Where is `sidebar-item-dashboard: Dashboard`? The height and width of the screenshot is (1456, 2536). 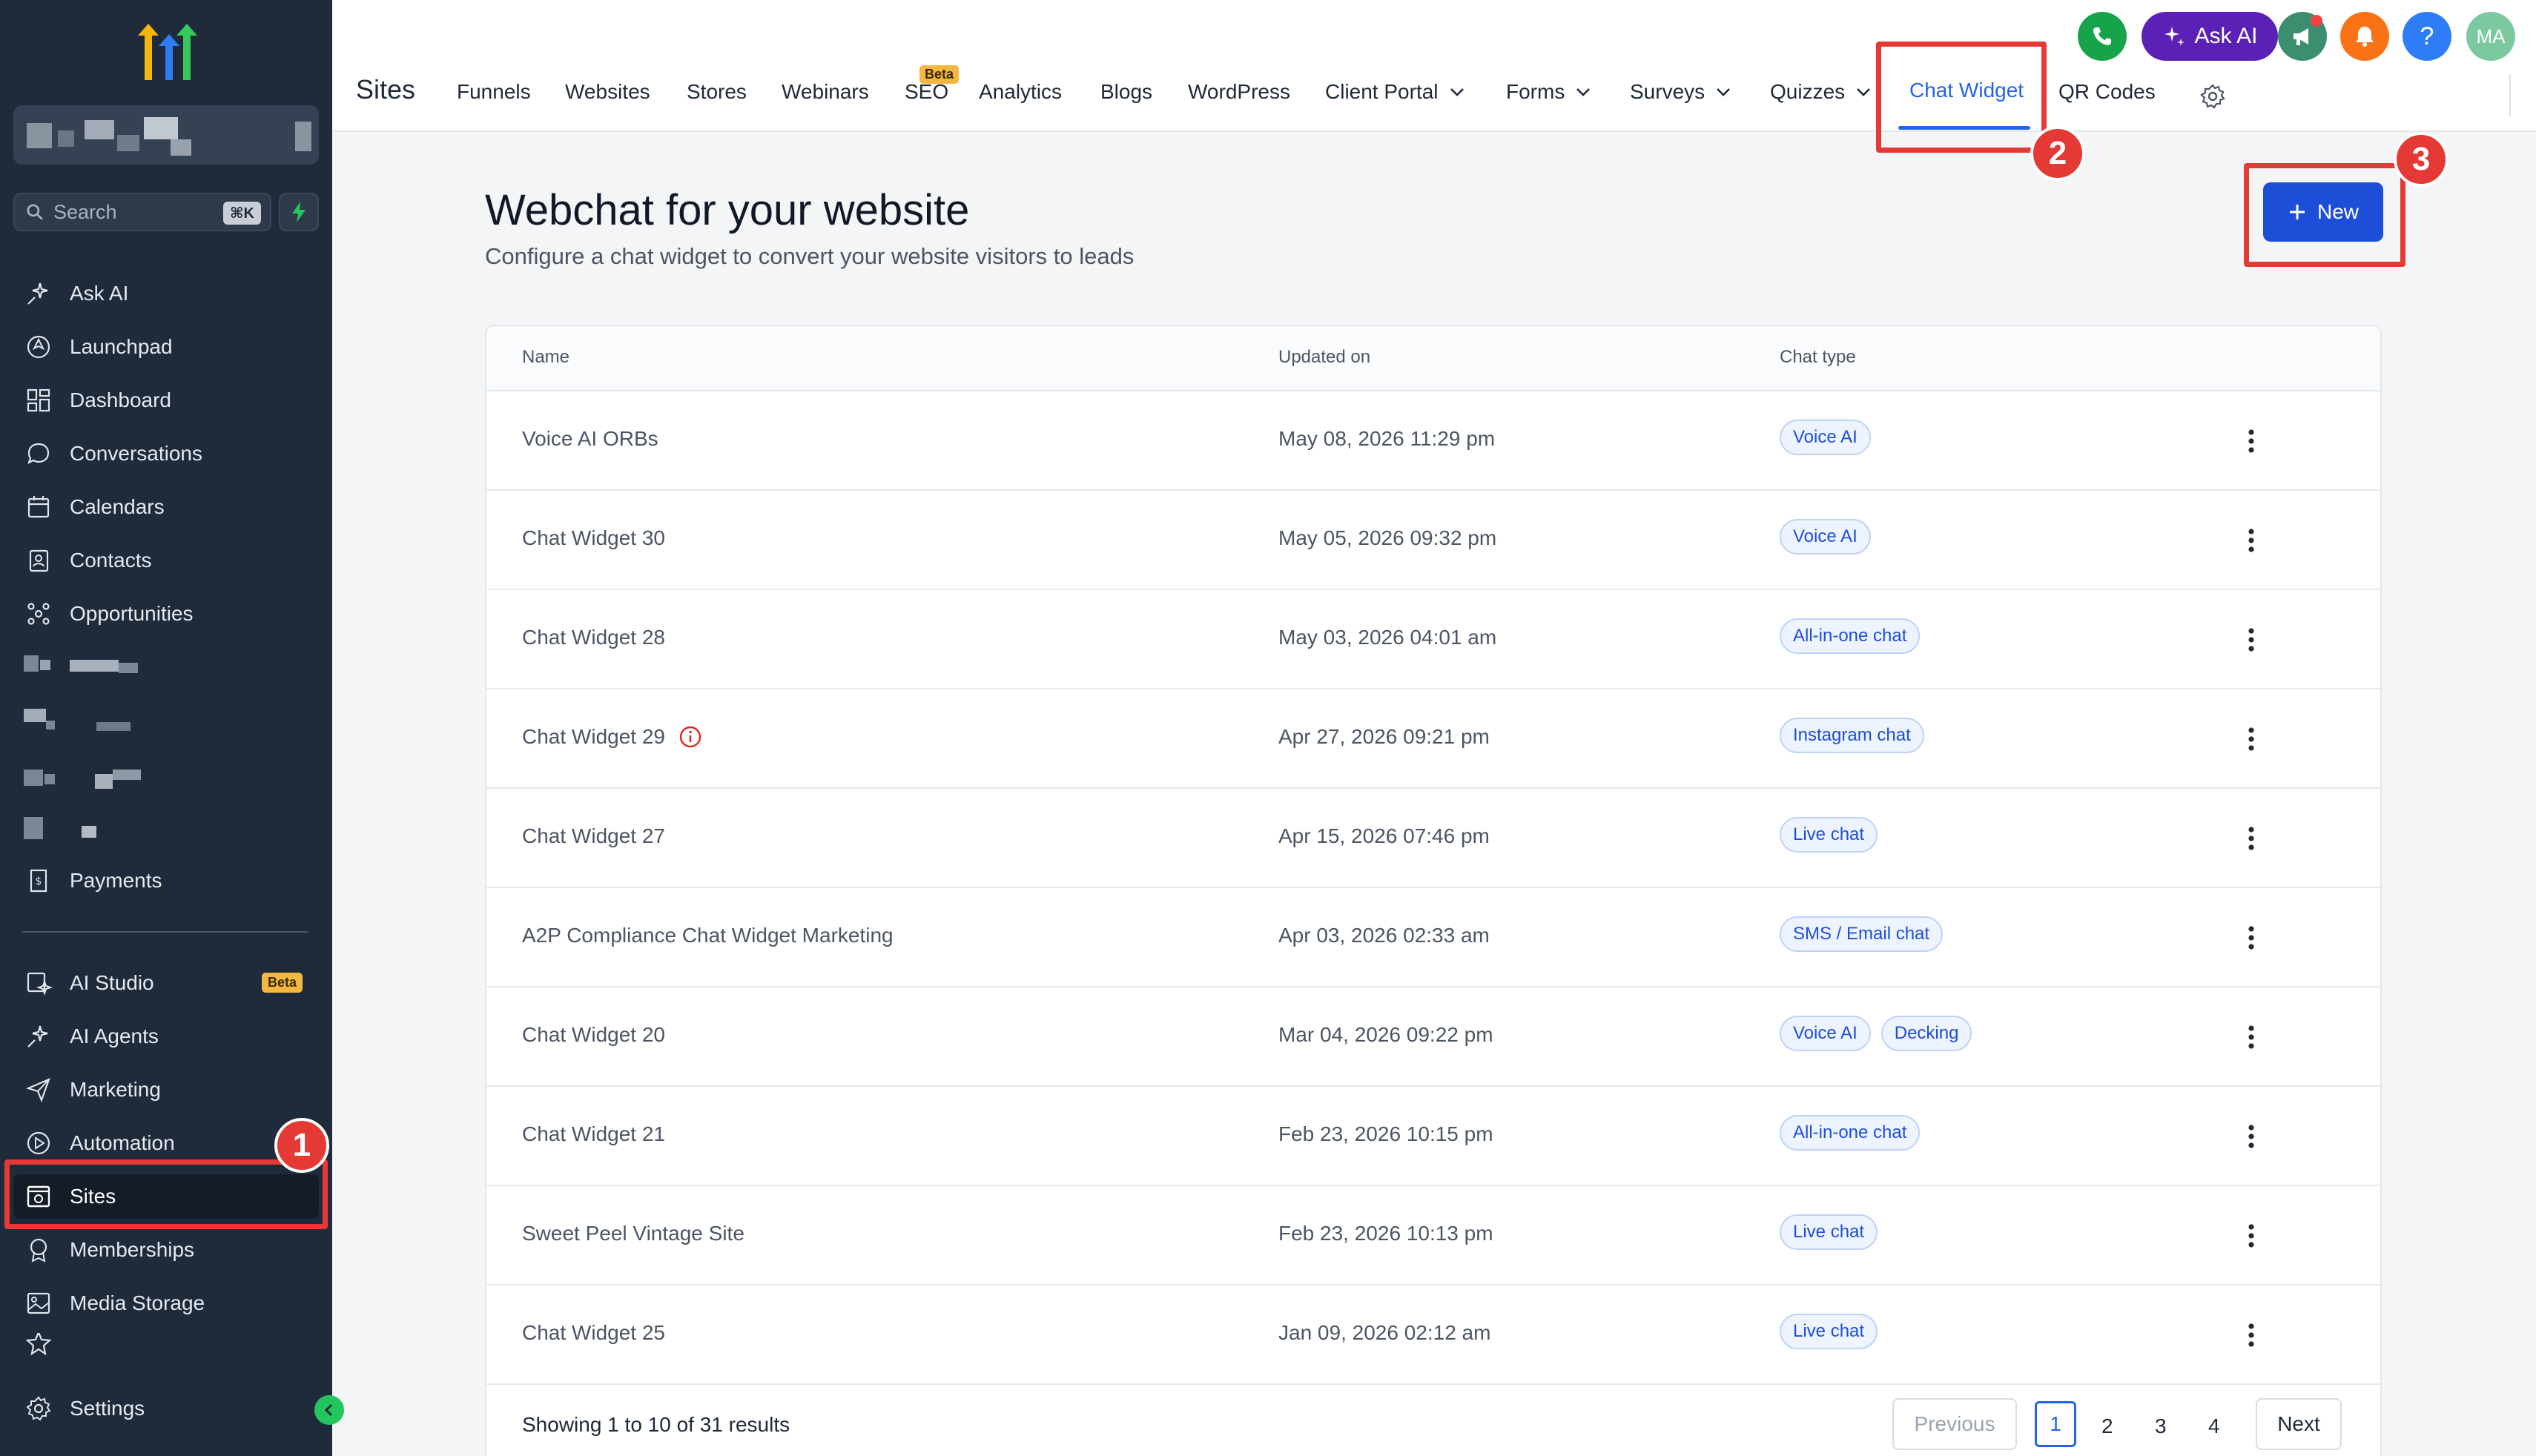 sidebar-item-dashboard: Dashboard is located at coordinates (166, 400).